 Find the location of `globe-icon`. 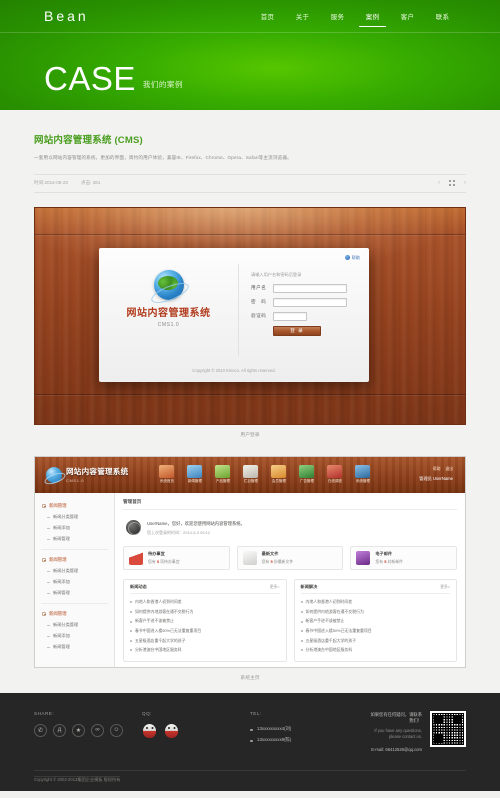

globe-icon is located at coordinates (168, 284).